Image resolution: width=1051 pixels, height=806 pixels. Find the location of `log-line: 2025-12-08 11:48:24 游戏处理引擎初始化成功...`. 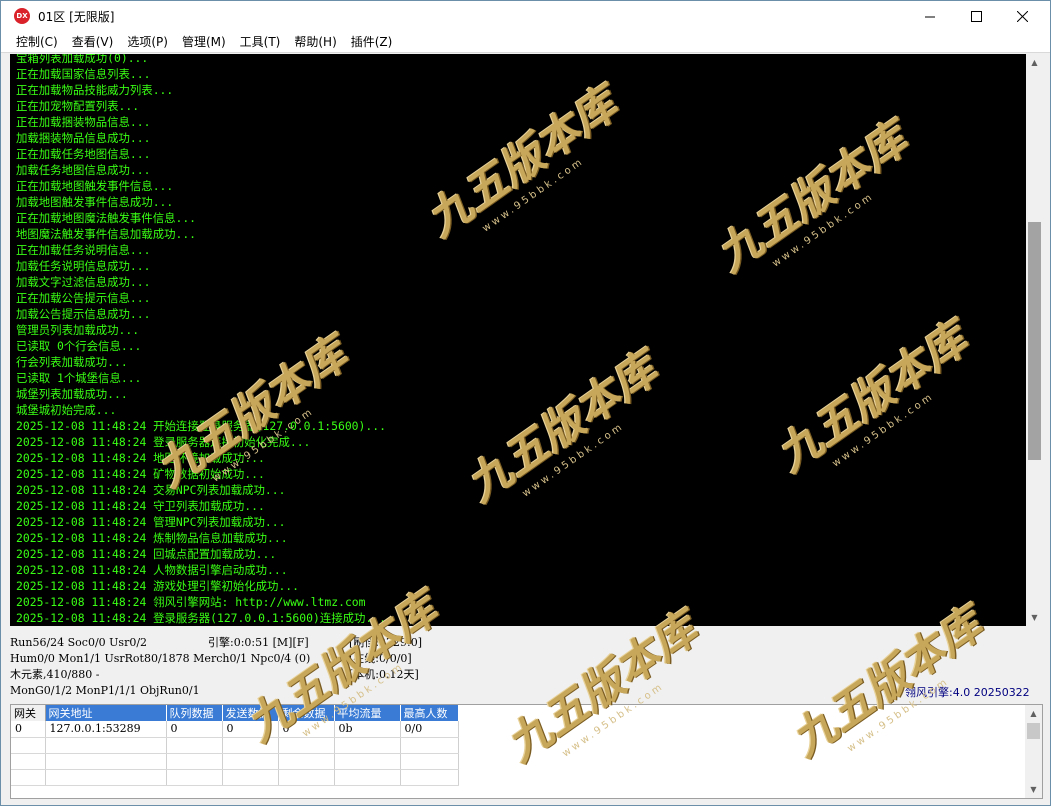

log-line: 2025-12-08 11:48:24 游戏处理引擎初始化成功... is located at coordinates (158, 586).